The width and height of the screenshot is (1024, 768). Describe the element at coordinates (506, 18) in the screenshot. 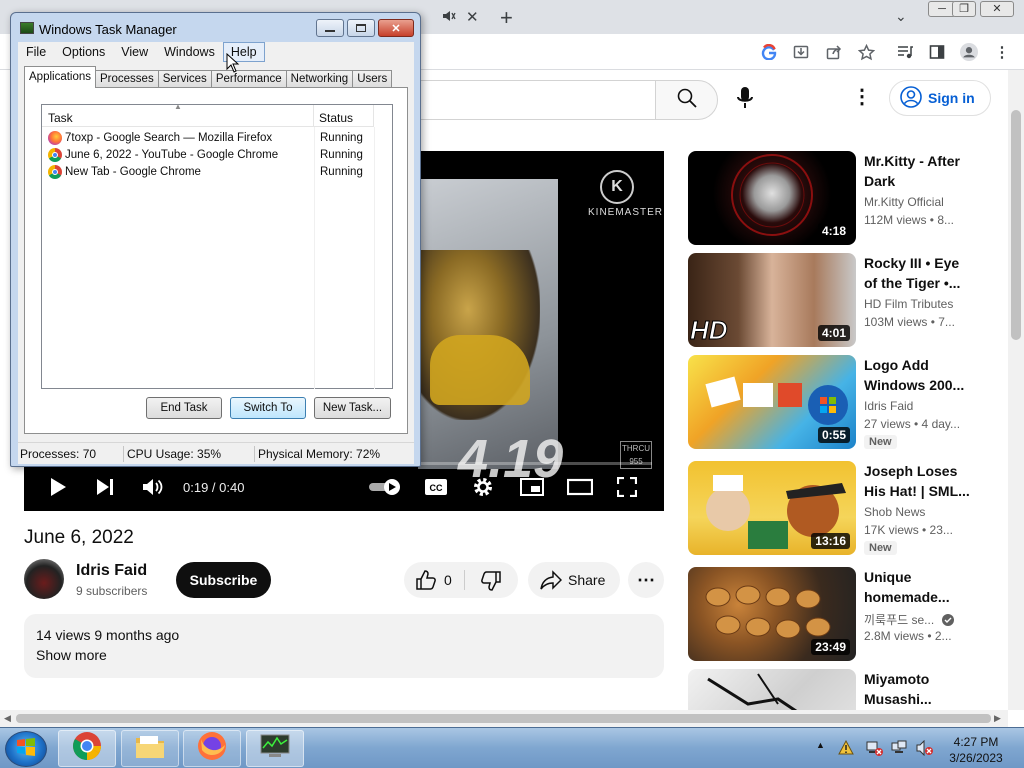

I see `new-tab-button: +` at that location.